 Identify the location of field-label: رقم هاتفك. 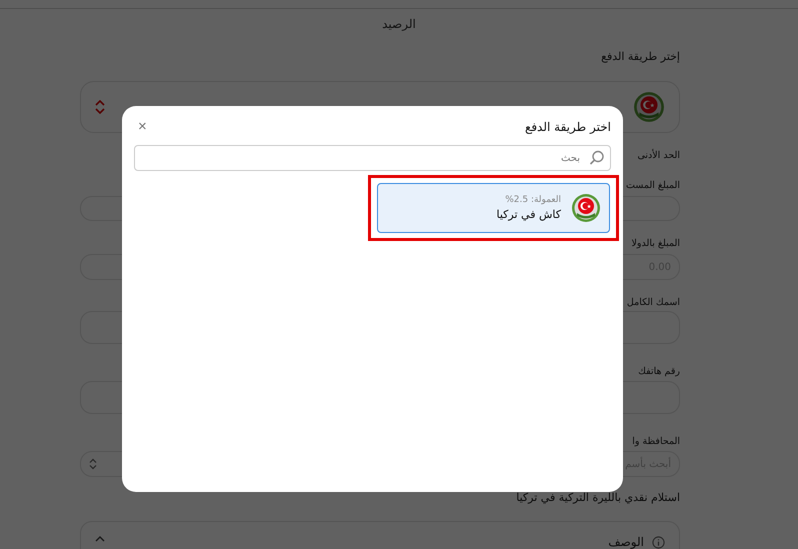
(659, 372).